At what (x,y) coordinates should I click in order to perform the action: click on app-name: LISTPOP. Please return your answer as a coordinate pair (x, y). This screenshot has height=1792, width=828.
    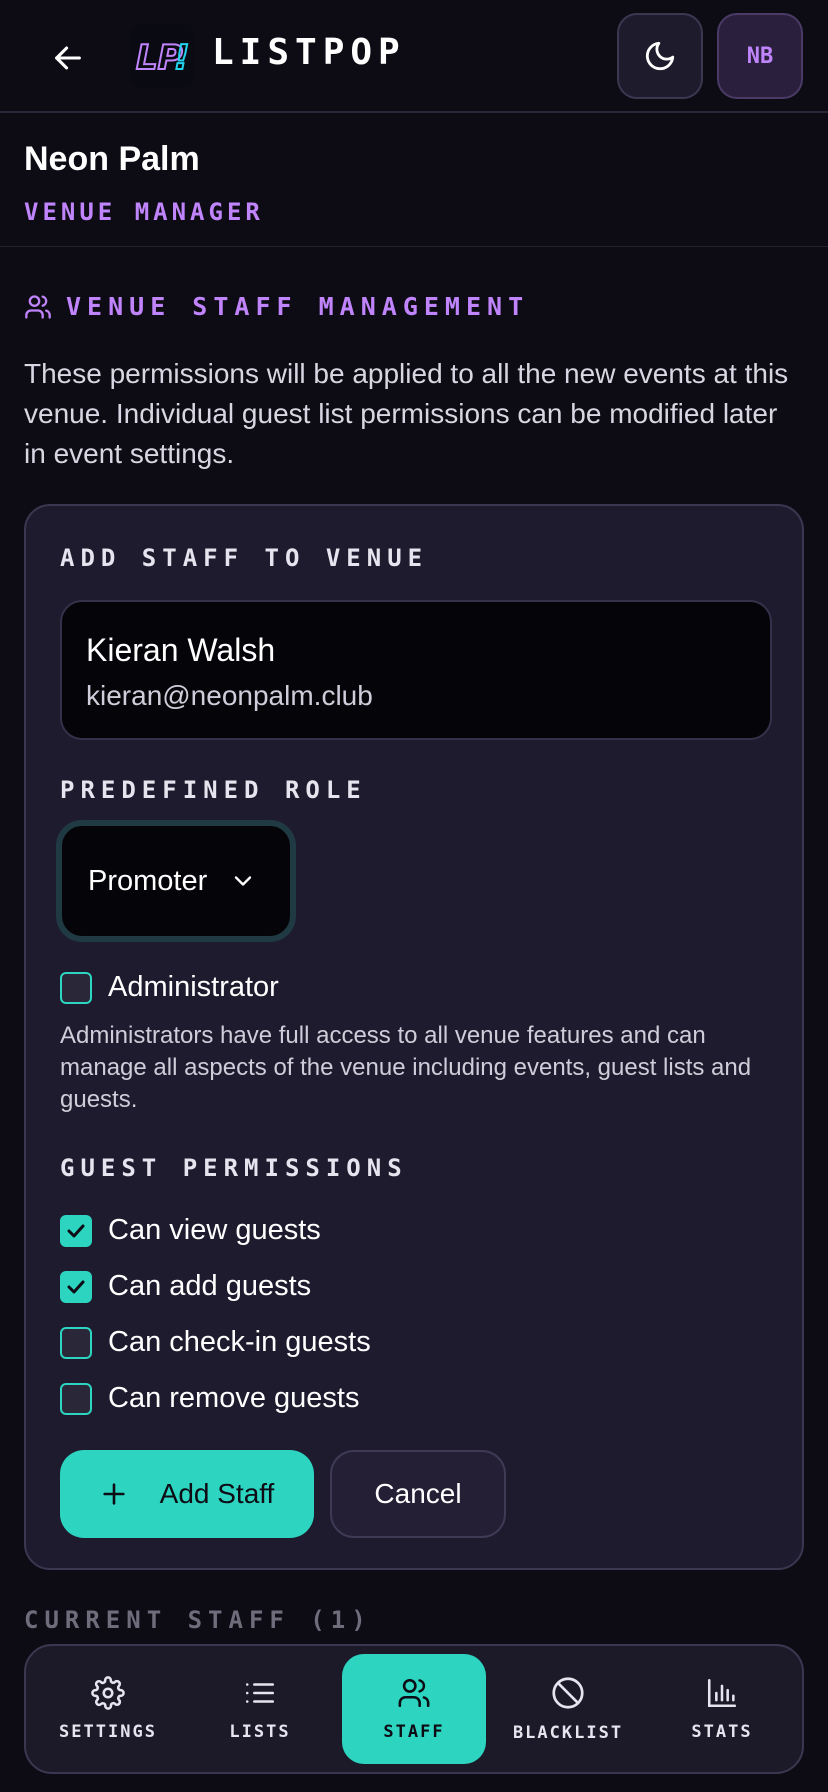
    Looking at the image, I should click on (309, 52).